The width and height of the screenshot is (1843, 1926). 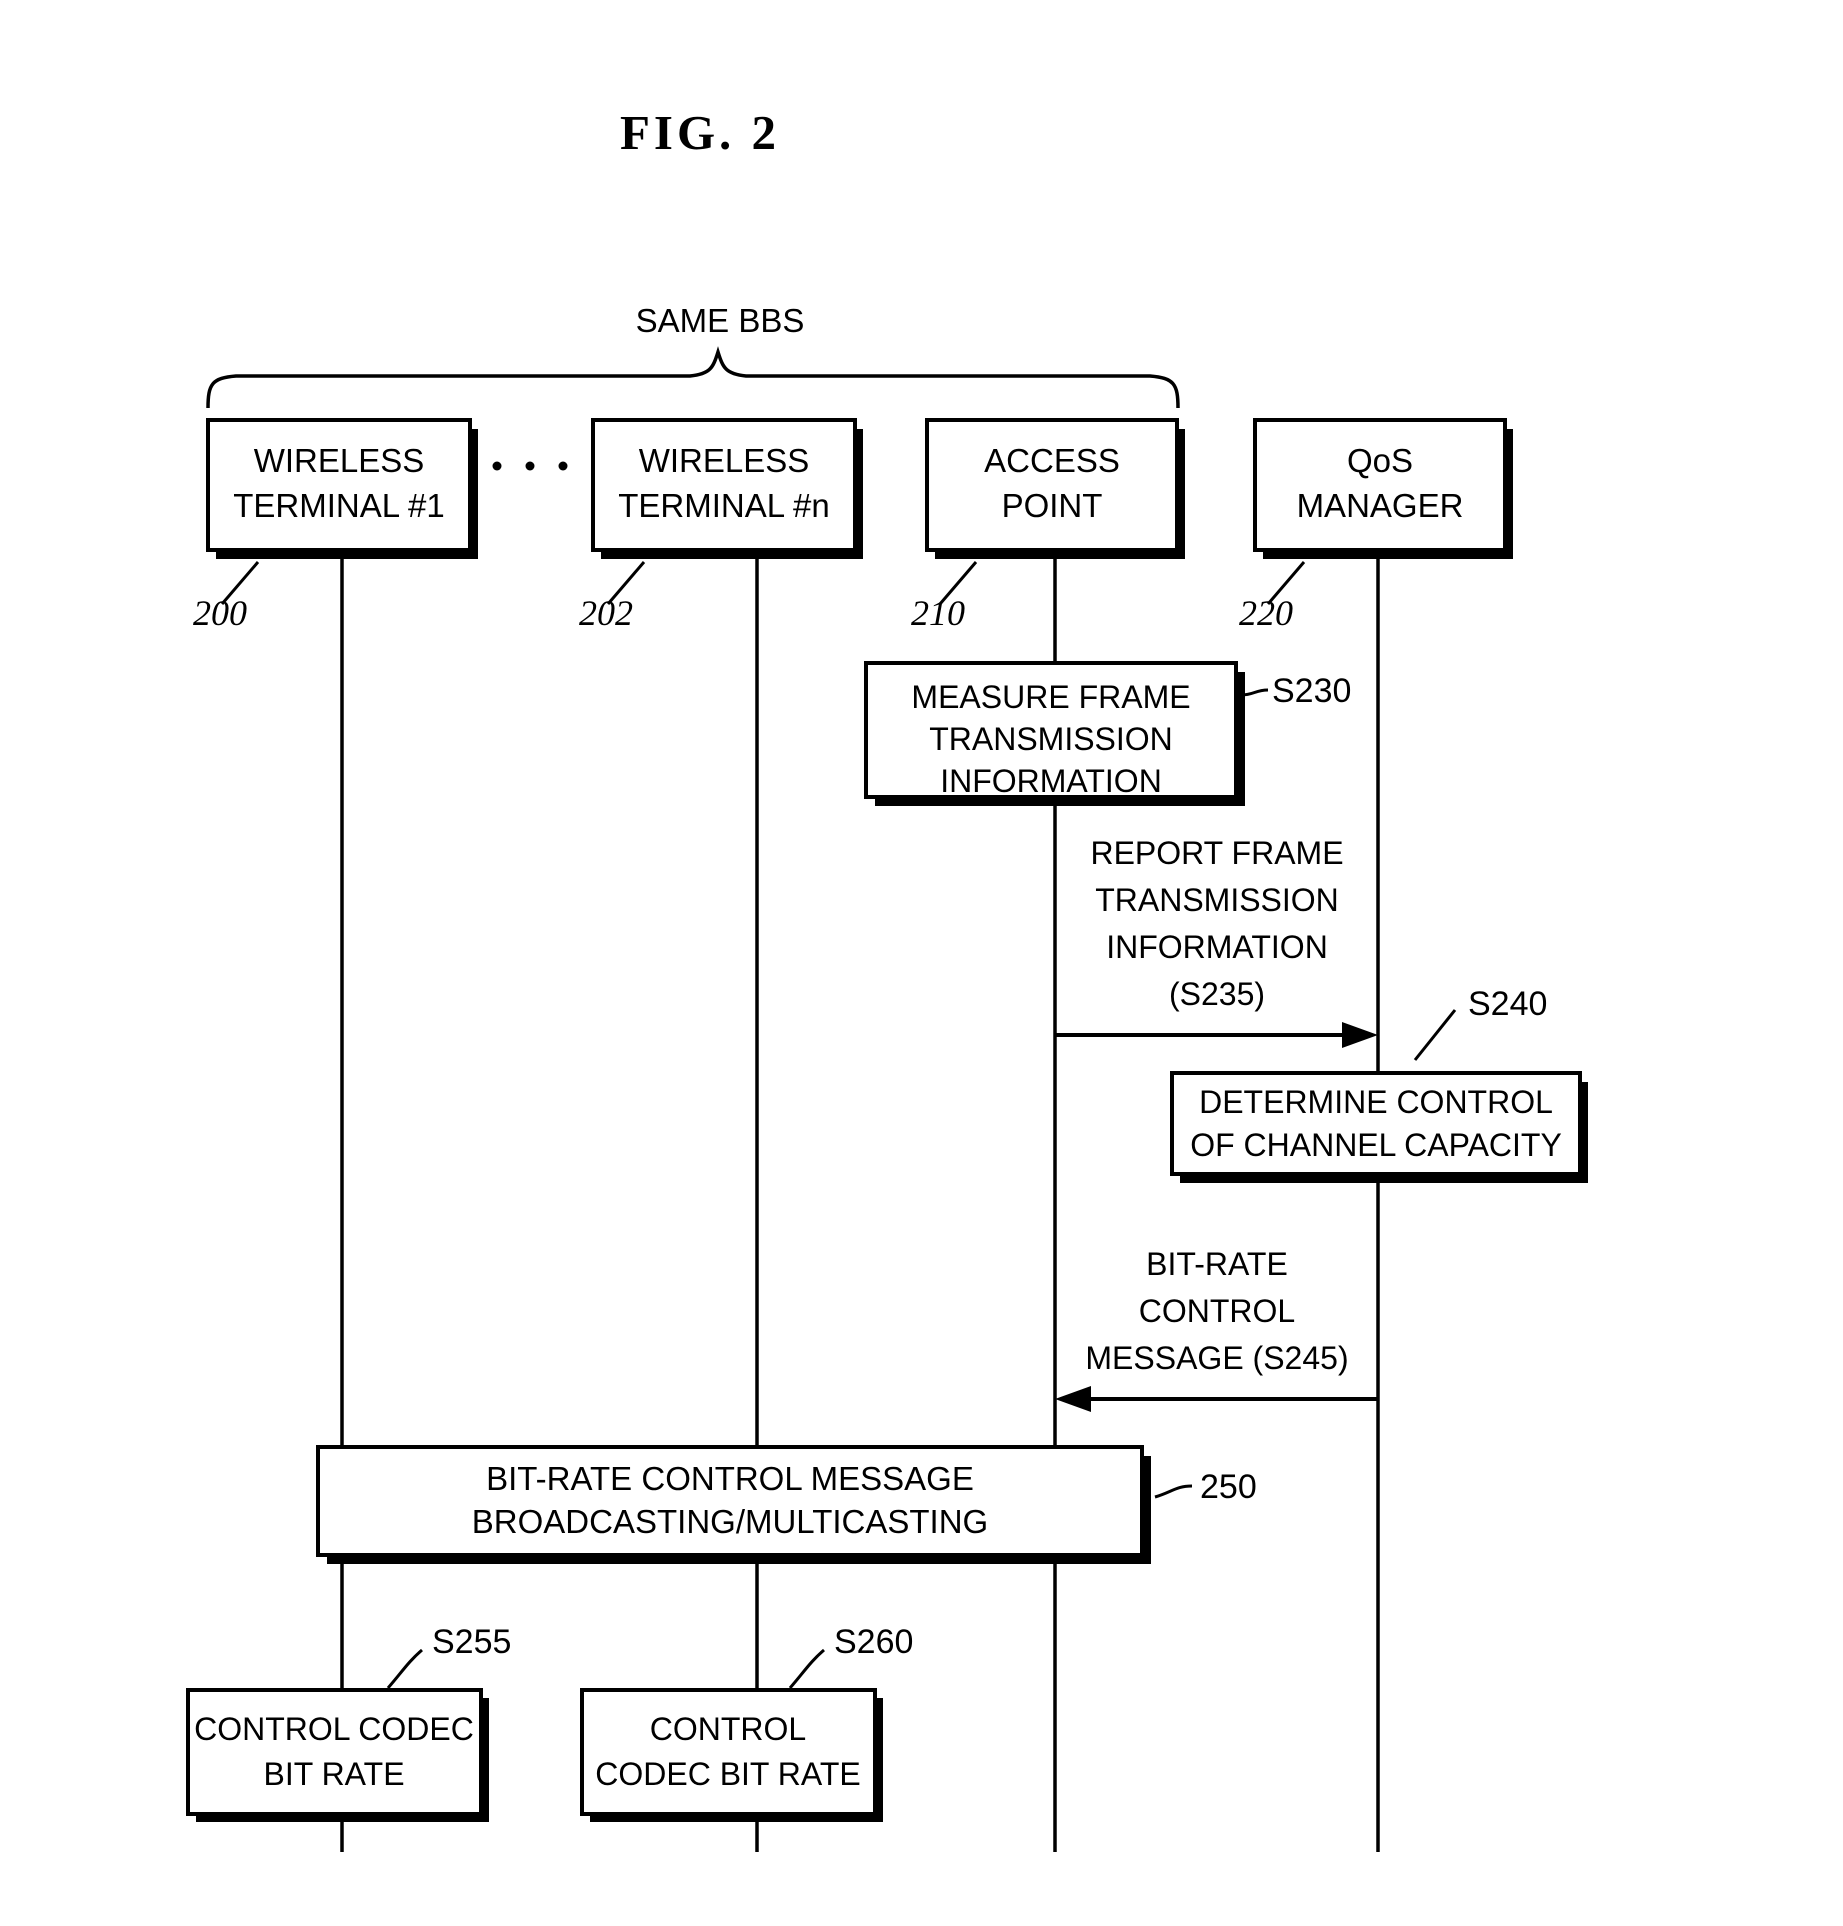 I want to click on step-250-line2: BROADCASTING/MULTICASTING, so click(x=730, y=1521).